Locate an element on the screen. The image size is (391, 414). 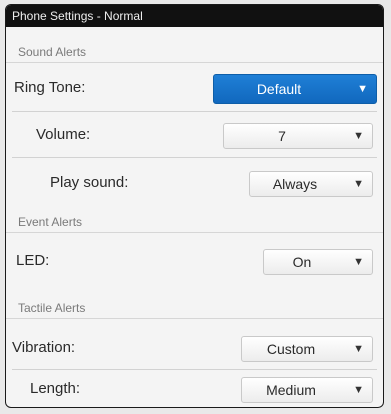
length-value: Medium is located at coordinates (291, 390).